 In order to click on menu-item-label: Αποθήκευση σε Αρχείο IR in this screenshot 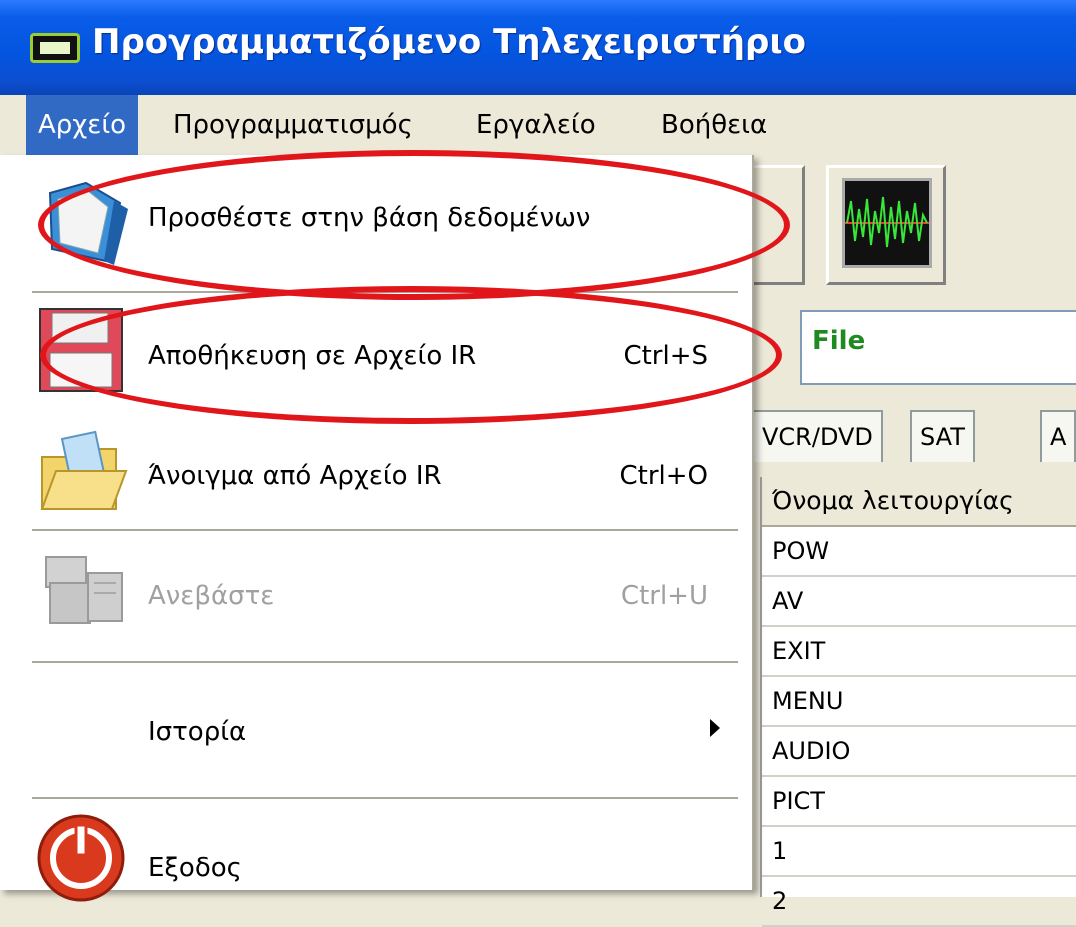, I will do `click(312, 356)`.